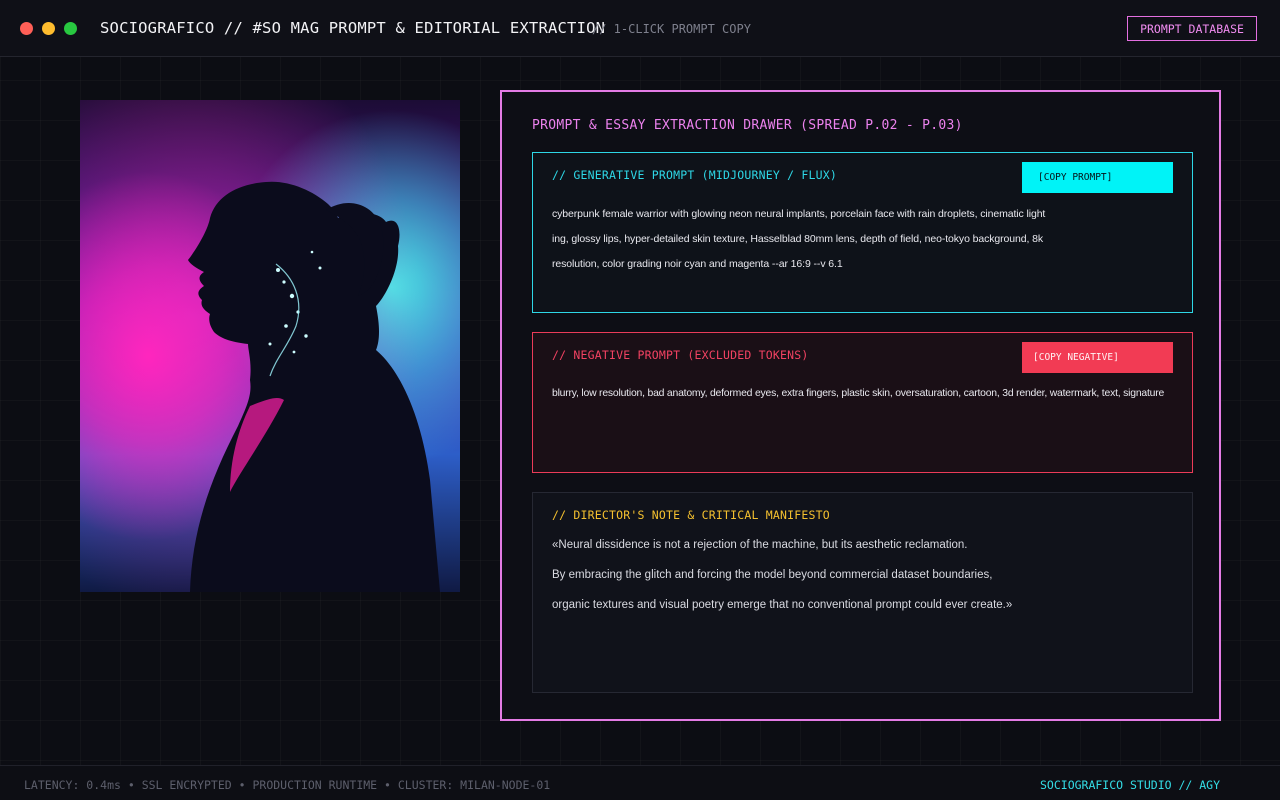  I want to click on close-window-button, so click(26, 28).